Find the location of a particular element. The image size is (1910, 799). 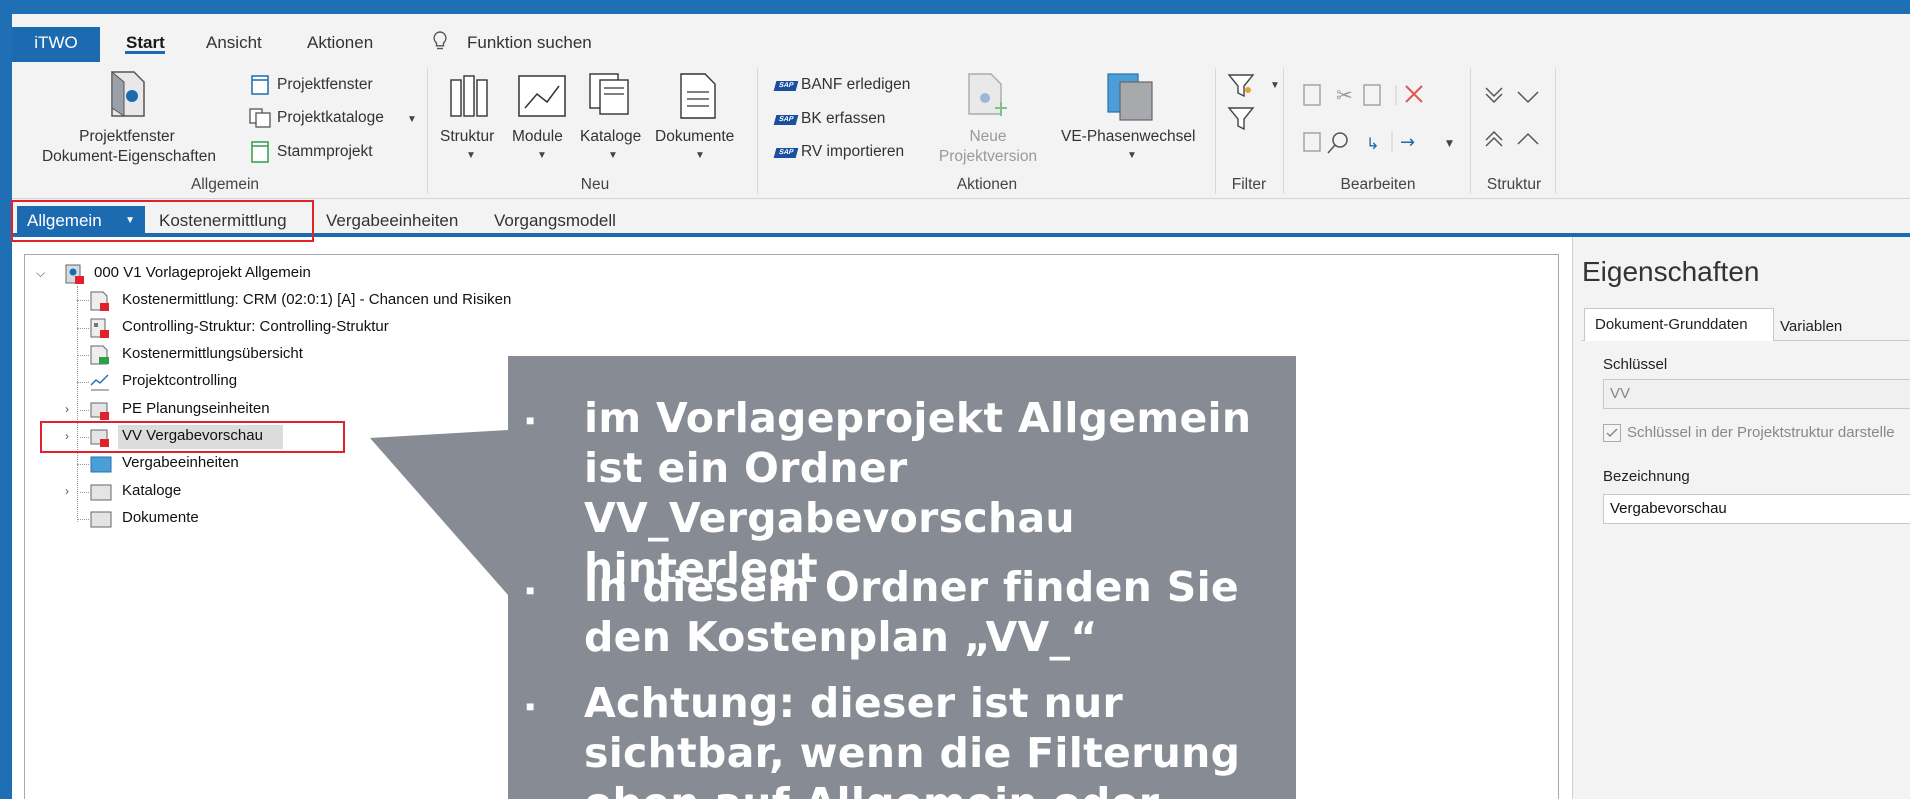

struktur-label: Struktur is located at coordinates (467, 136).